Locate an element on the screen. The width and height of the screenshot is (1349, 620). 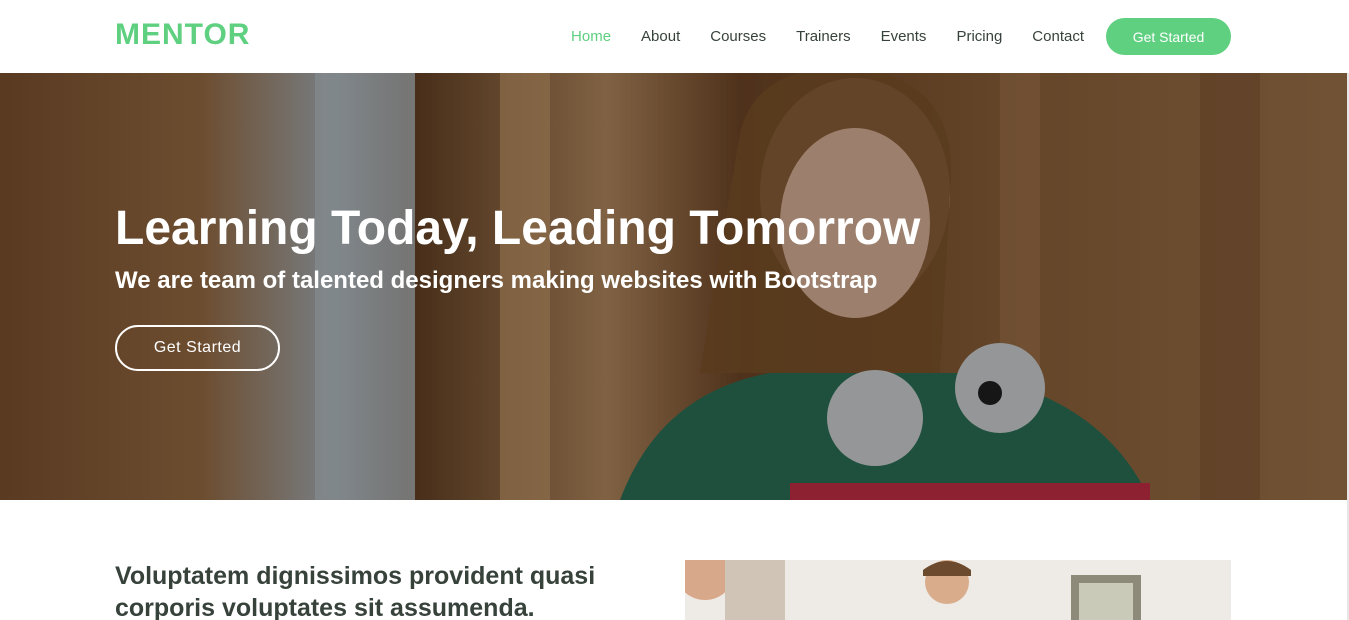
nav-item-about: About is located at coordinates (660, 37).